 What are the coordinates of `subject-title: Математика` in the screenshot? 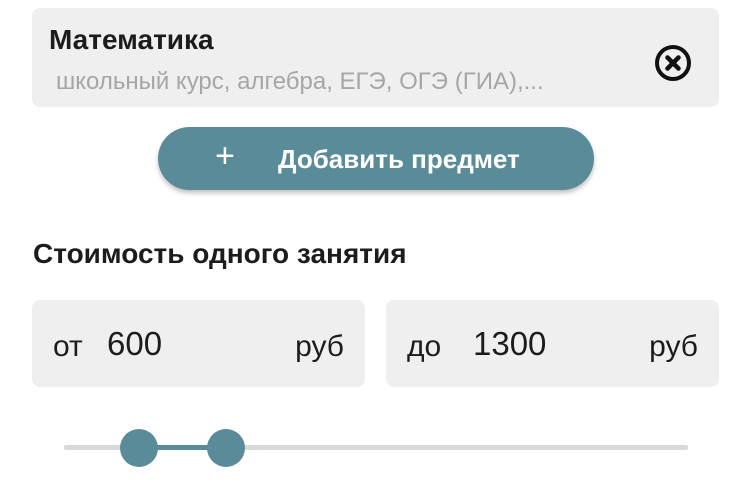 It's located at (131, 39).